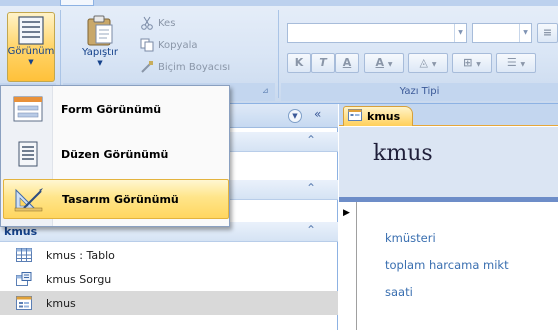 The image size is (558, 330). What do you see at coordinates (100, 30) in the screenshot?
I see `clipboard-icon` at bounding box center [100, 30].